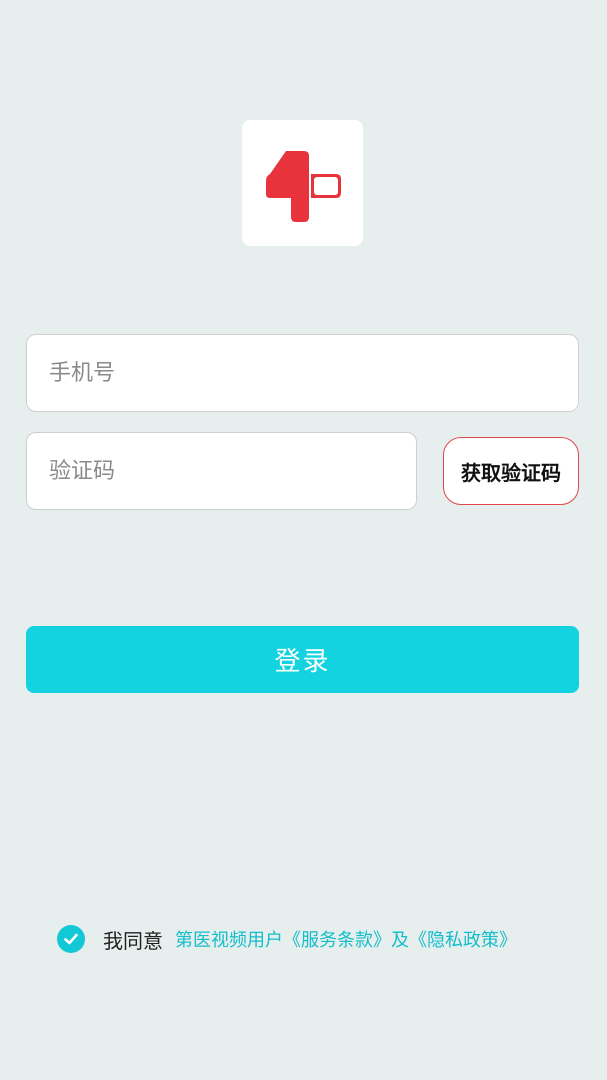  I want to click on privacy-policy-link: 《隐私政策》, so click(463, 939).